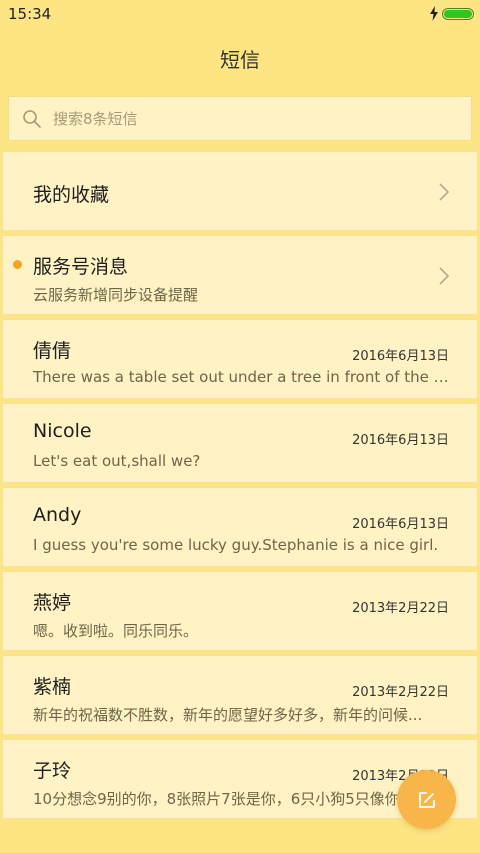 This screenshot has height=853, width=480. I want to click on contact-name: 倩倩, so click(52, 351).